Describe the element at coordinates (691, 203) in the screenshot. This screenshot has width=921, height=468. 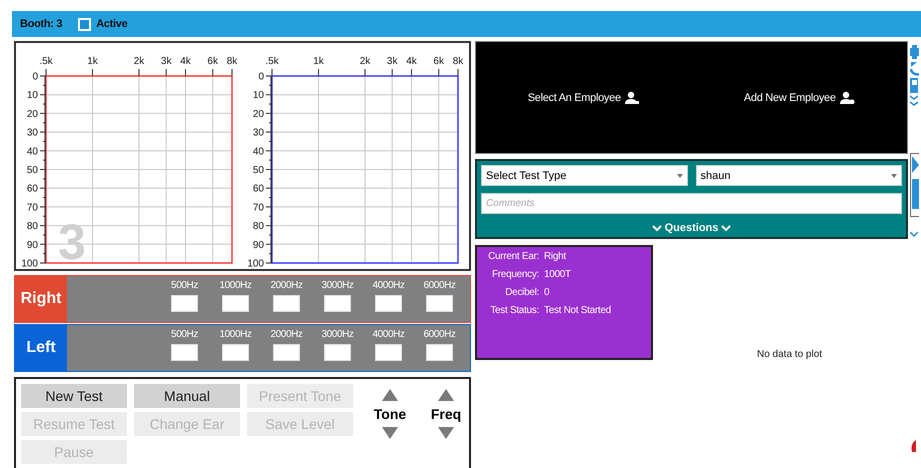
I see `comments-field: Comments` at that location.